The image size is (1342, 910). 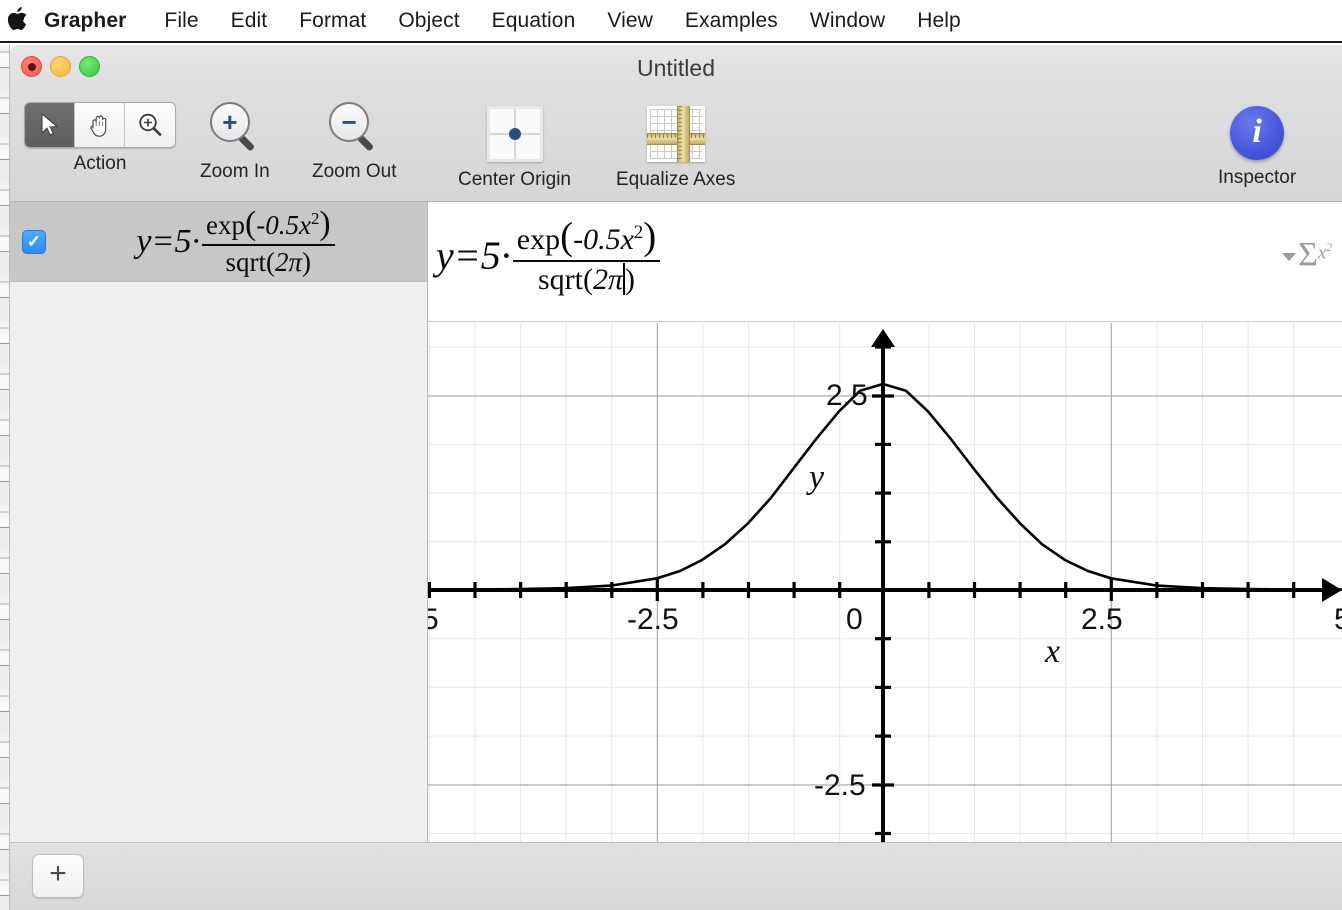 What do you see at coordinates (883, 619) in the screenshot?
I see `y-axis` at bounding box center [883, 619].